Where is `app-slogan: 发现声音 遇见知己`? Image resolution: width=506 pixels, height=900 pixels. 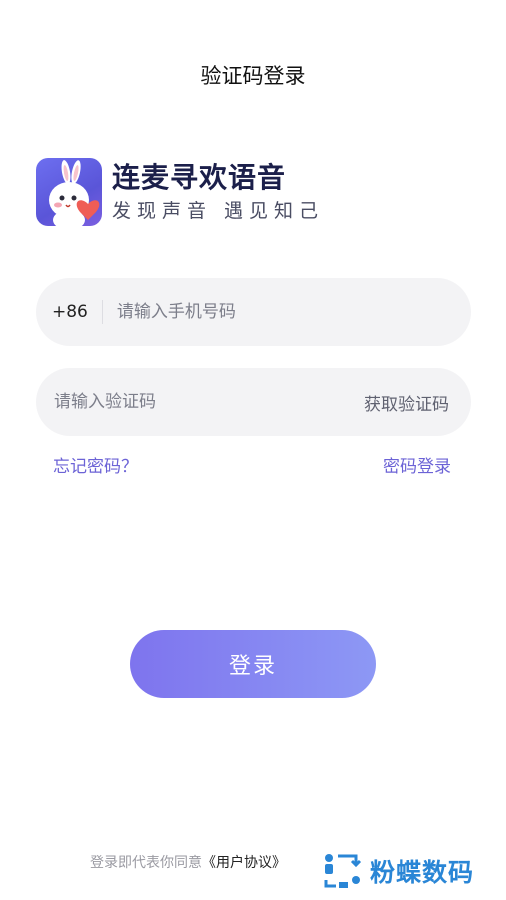
app-slogan: 发现声音 遇见知己 is located at coordinates (218, 211).